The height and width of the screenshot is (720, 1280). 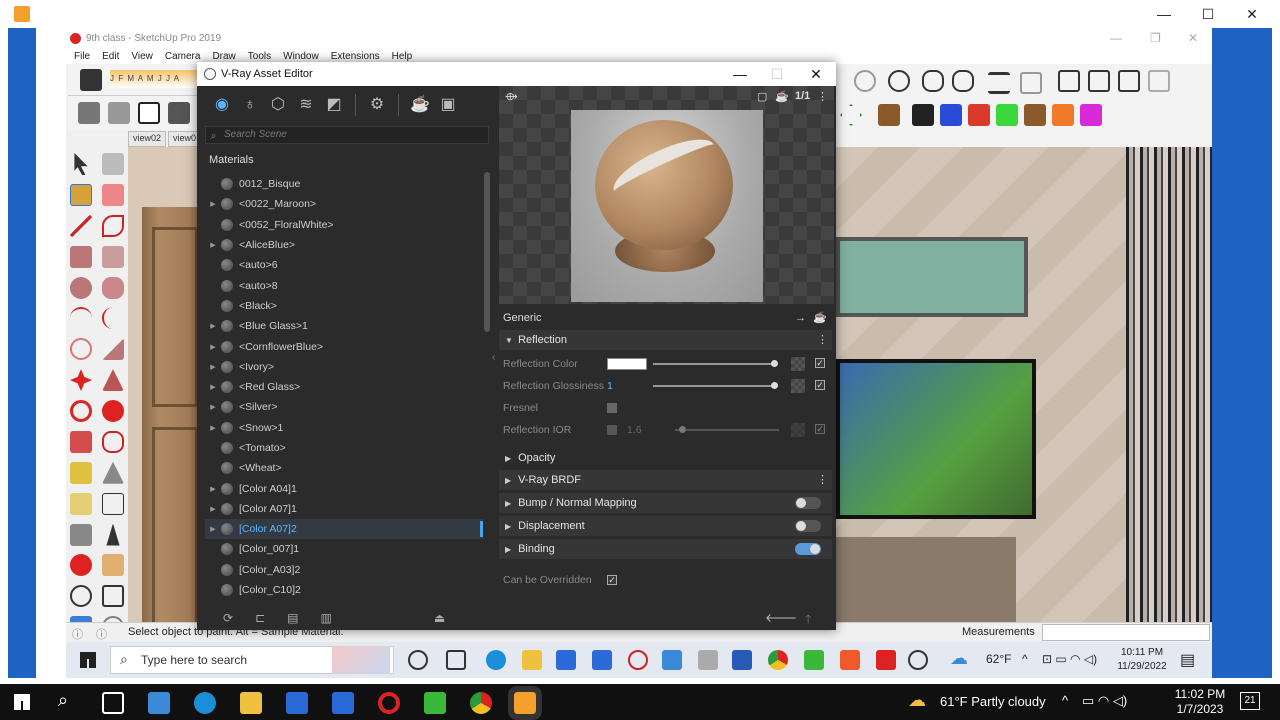 I want to click on host-tray-icons: ▭ ◠ ◁), so click(x=1104, y=701).